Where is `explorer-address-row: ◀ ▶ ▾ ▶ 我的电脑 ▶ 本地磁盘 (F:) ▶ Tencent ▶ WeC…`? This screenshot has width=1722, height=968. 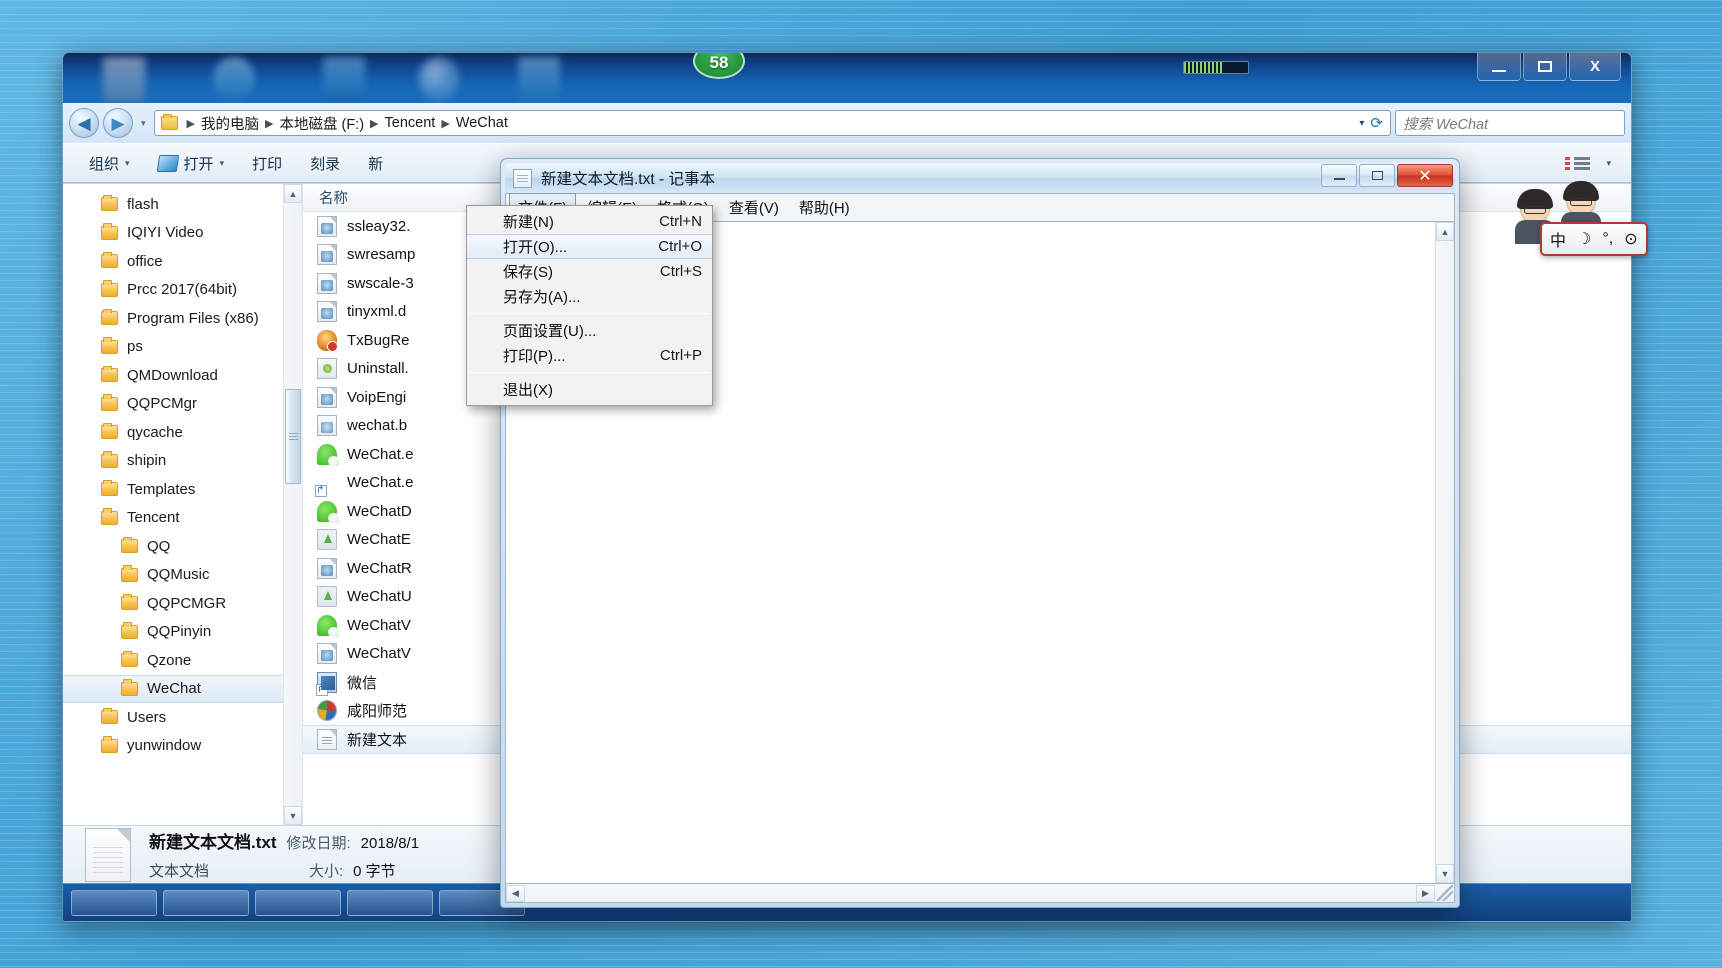 explorer-address-row: ◀ ▶ ▾ ▶ 我的电脑 ▶ 本地磁盘 (F:) ▶ Tencent ▶ WeC… is located at coordinates (847, 123).